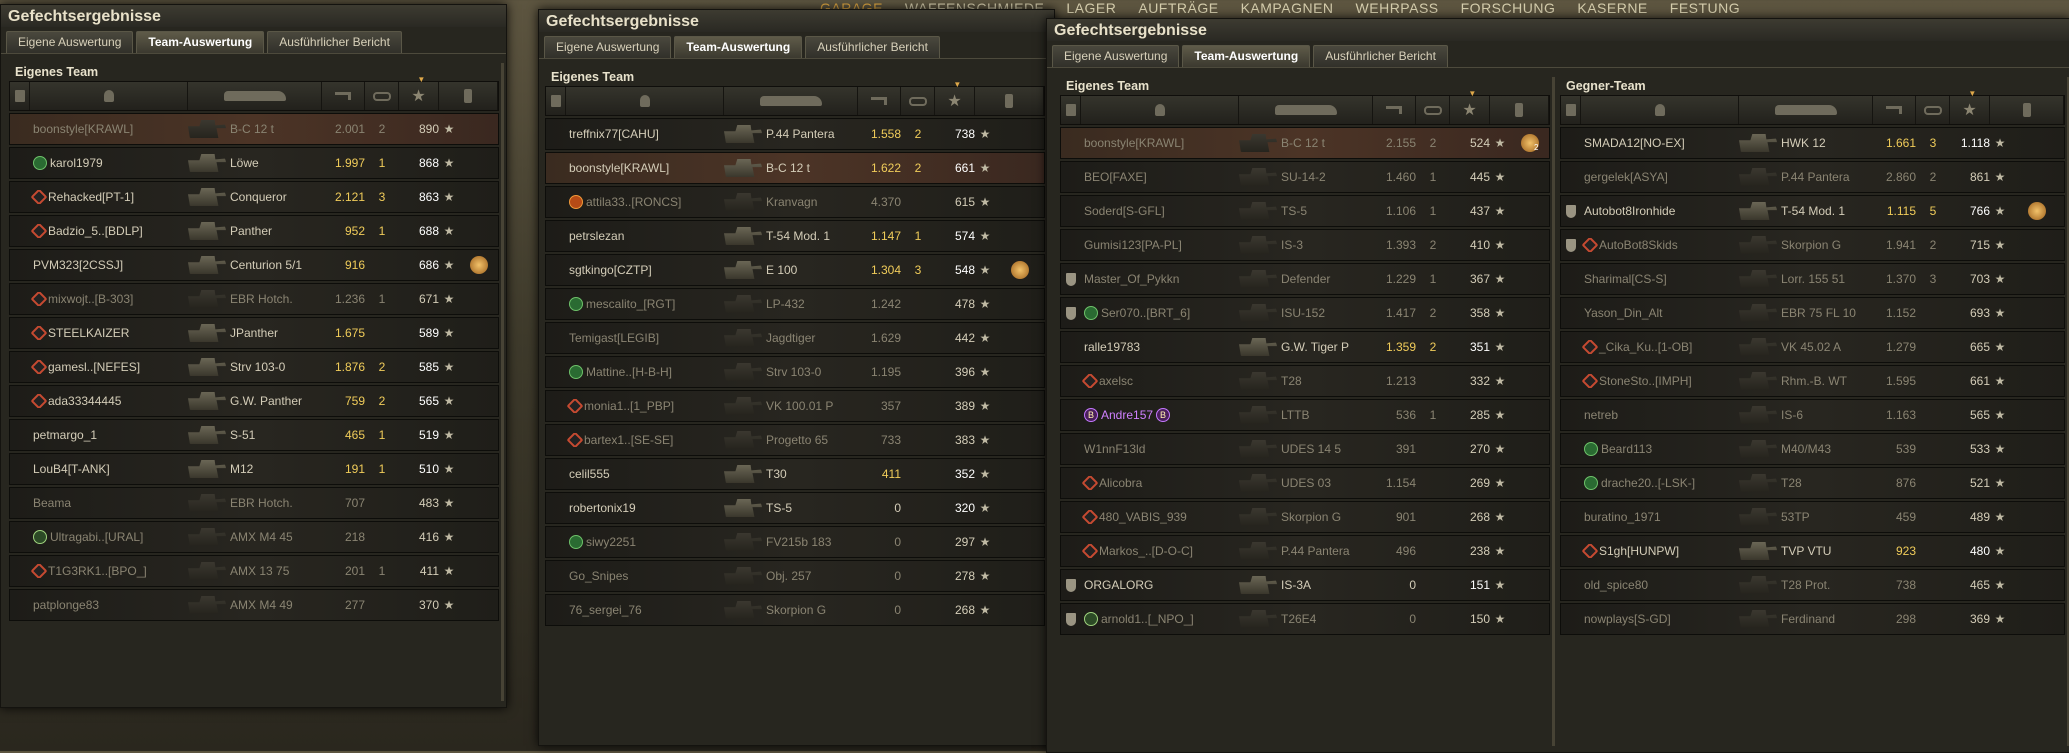 Image resolution: width=2069 pixels, height=753 pixels. Describe the element at coordinates (1812, 415) in the screenshot. I see `player-row: netreb IS-6 1.163 565 ★` at that location.